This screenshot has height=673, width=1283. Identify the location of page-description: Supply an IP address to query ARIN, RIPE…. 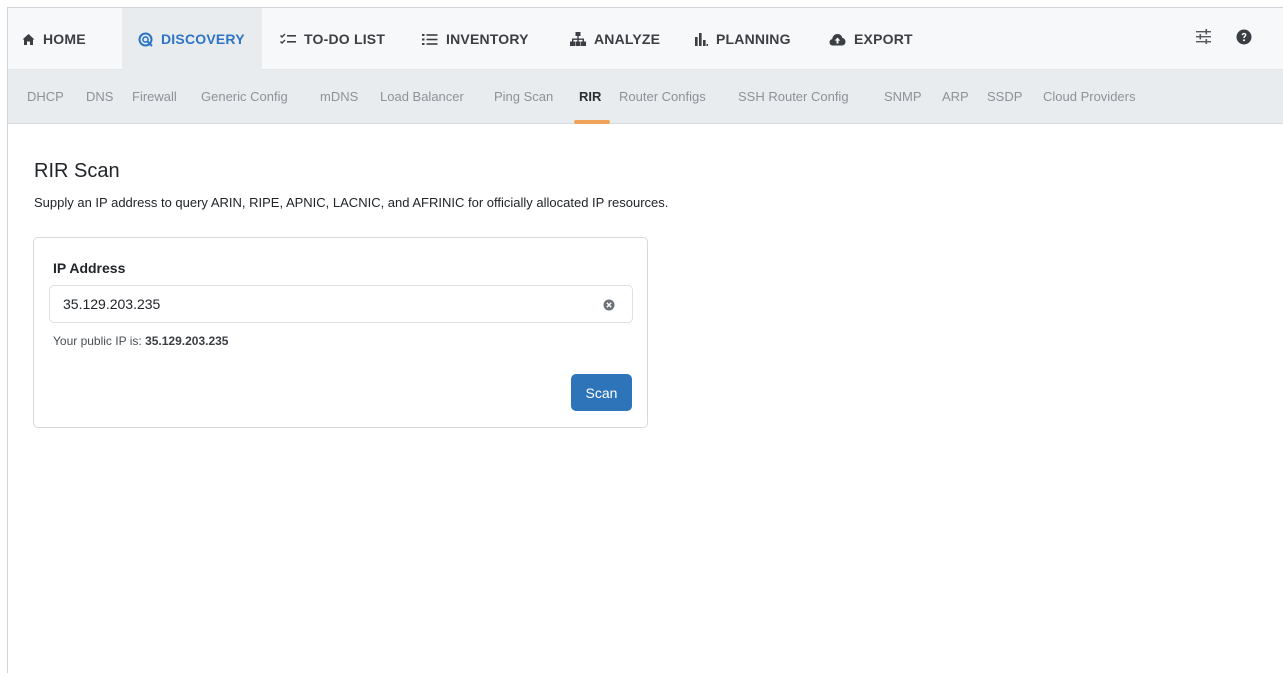
(351, 202).